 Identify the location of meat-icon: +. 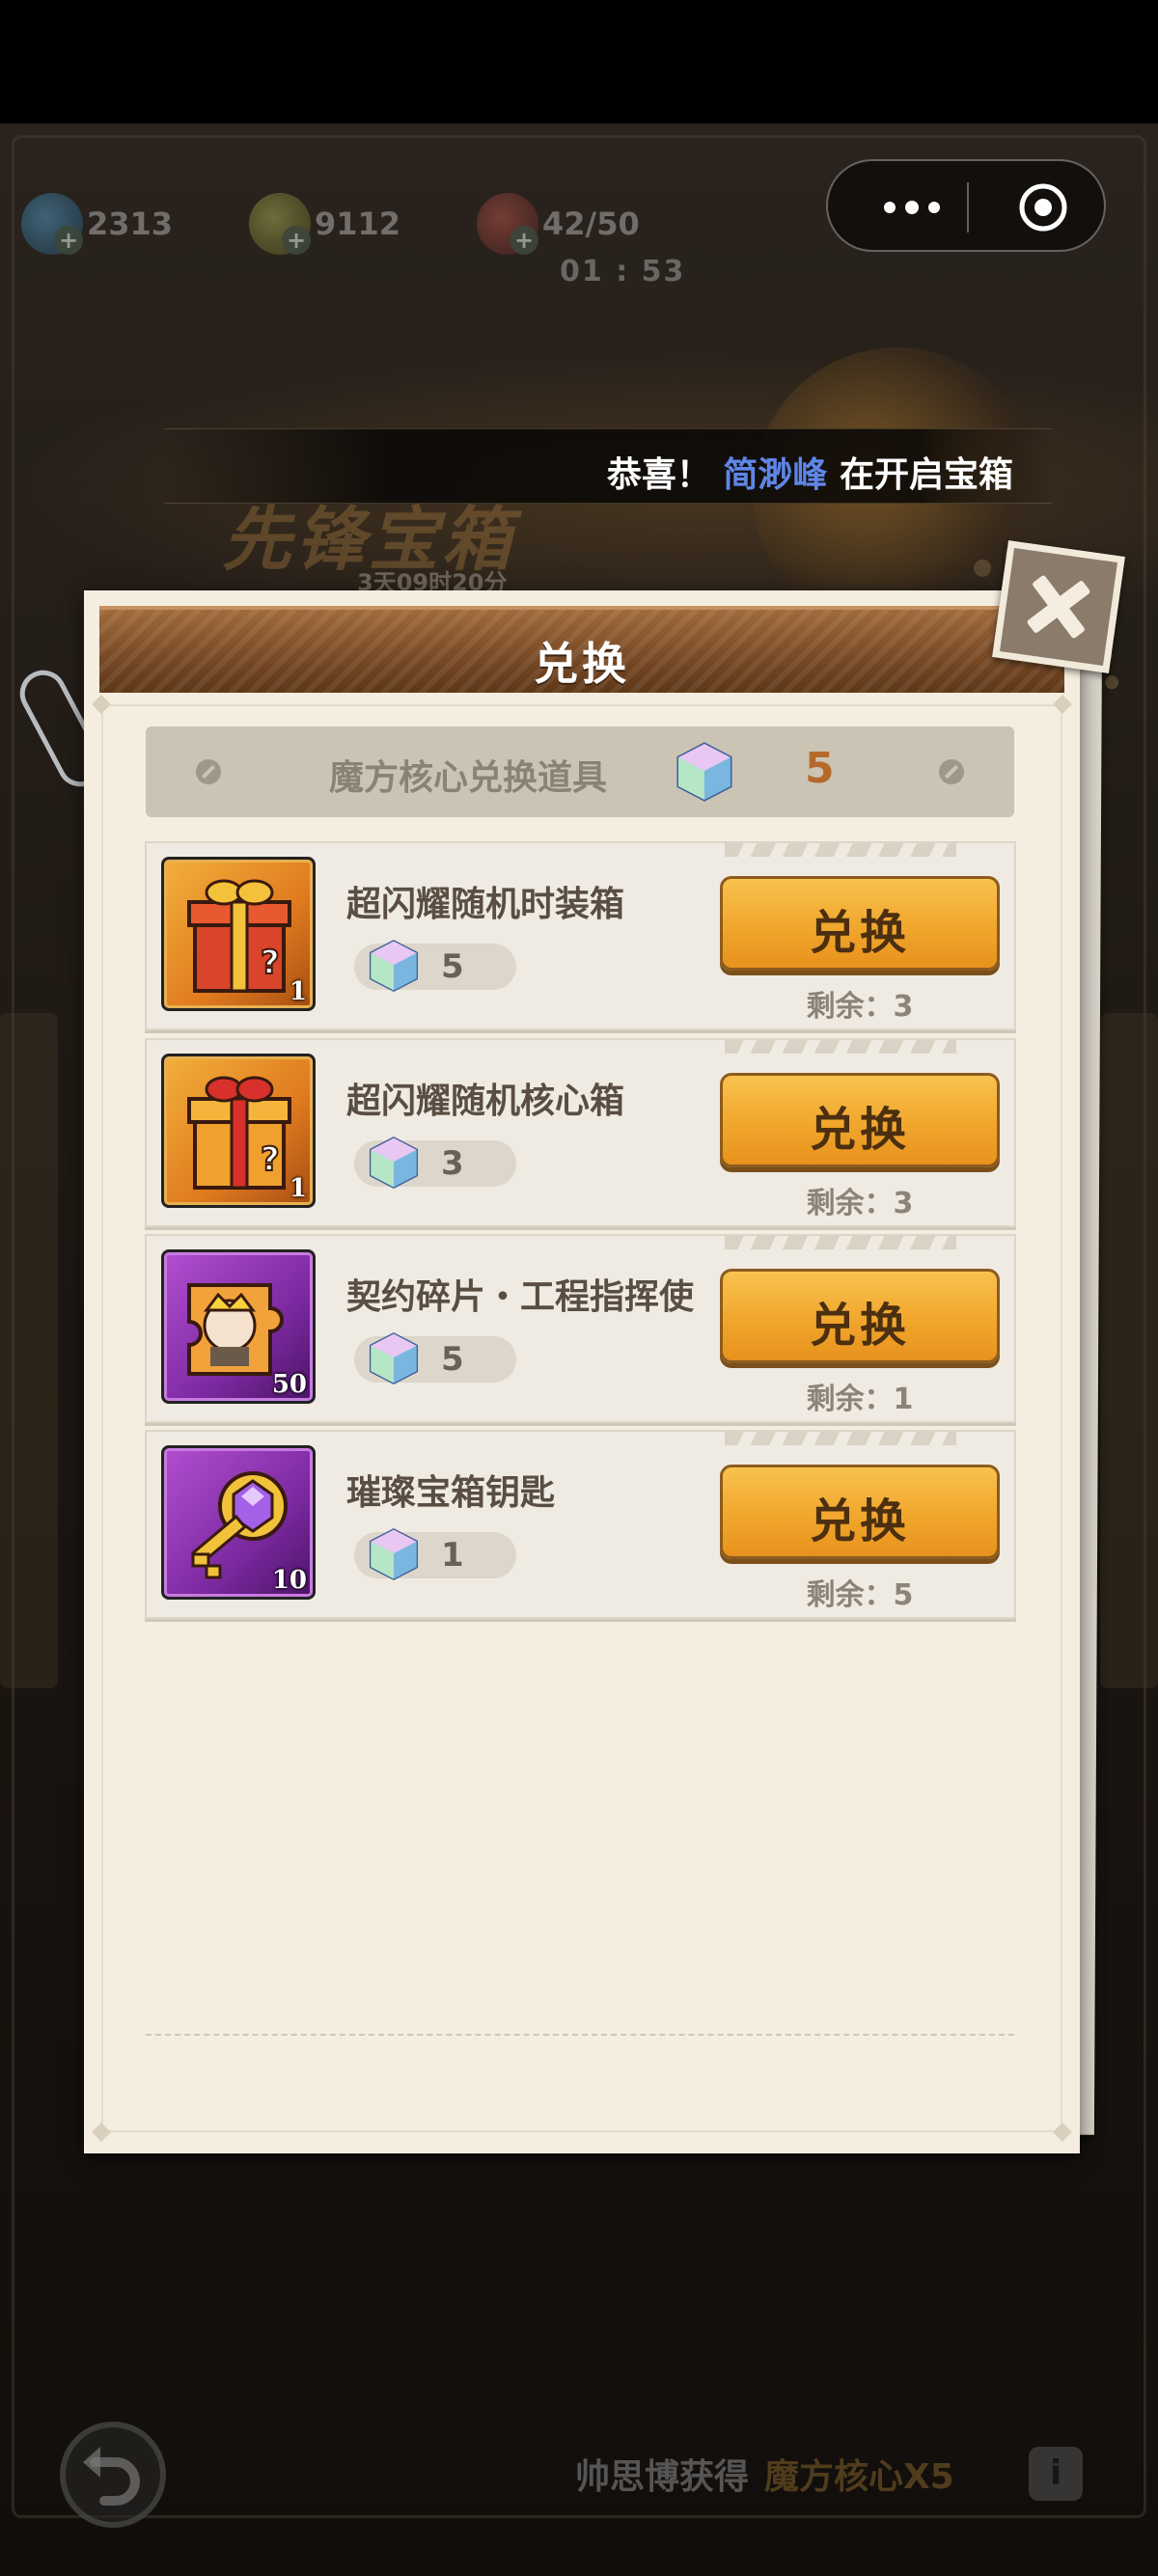
(507, 224).